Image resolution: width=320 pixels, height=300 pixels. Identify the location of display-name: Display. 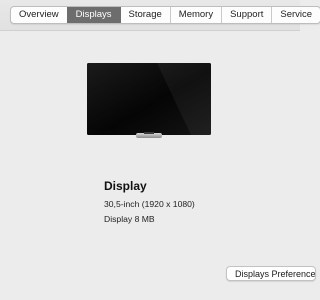
(125, 186).